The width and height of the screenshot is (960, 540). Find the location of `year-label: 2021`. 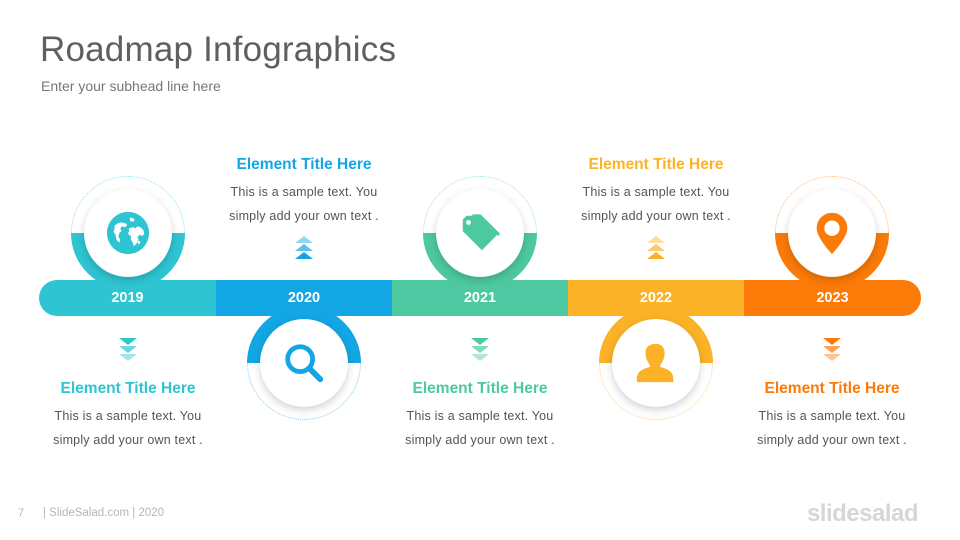

year-label: 2021 is located at coordinates (480, 298).